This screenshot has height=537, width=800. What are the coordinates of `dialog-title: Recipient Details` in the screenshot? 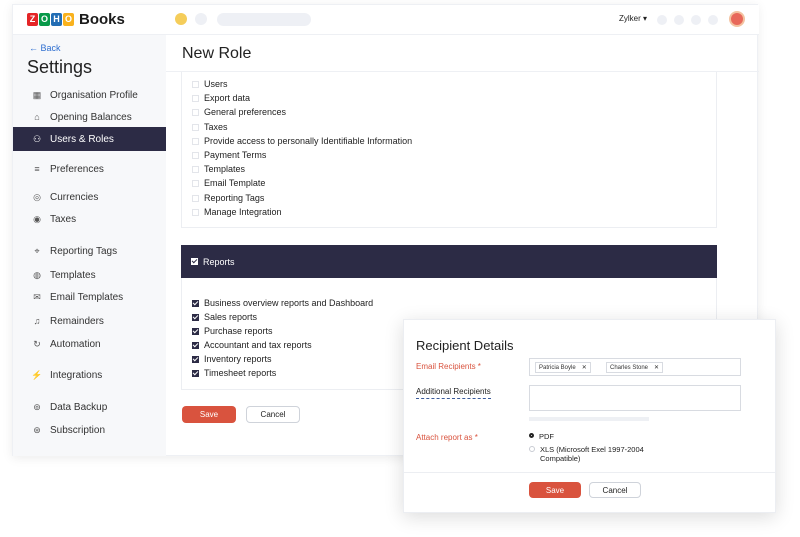 It's located at (465, 345).